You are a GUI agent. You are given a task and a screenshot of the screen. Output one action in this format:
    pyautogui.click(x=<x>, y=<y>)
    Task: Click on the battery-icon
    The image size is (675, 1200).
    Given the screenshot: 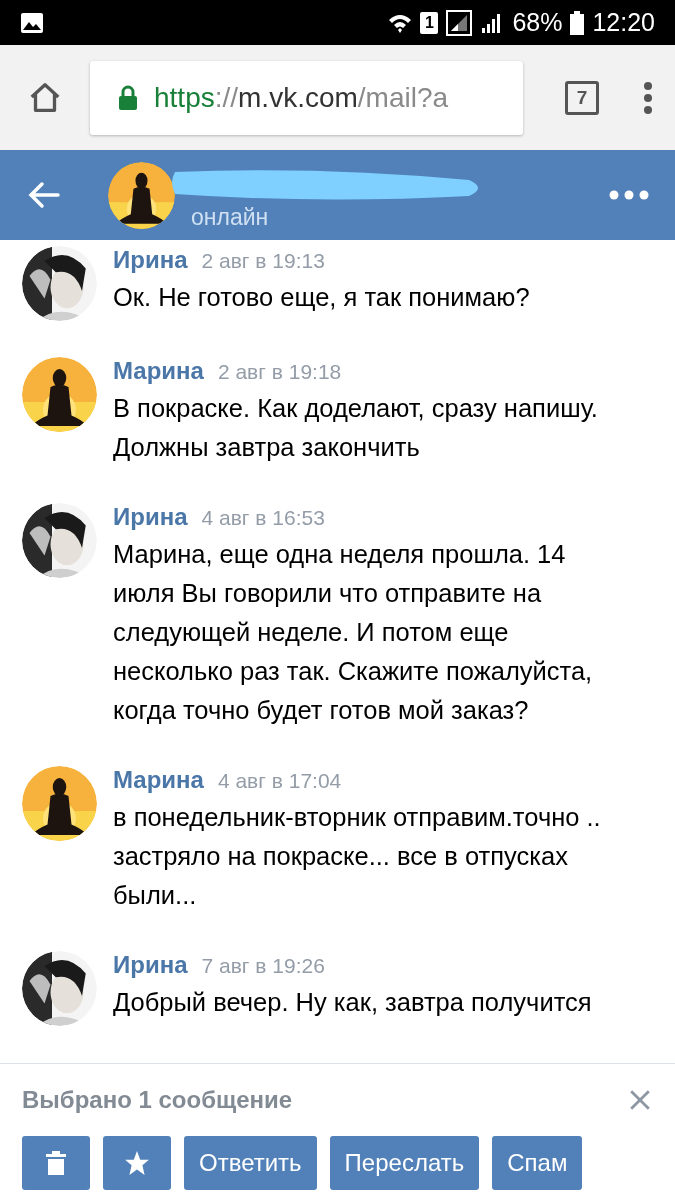 What is the action you would take?
    pyautogui.click(x=577, y=22)
    